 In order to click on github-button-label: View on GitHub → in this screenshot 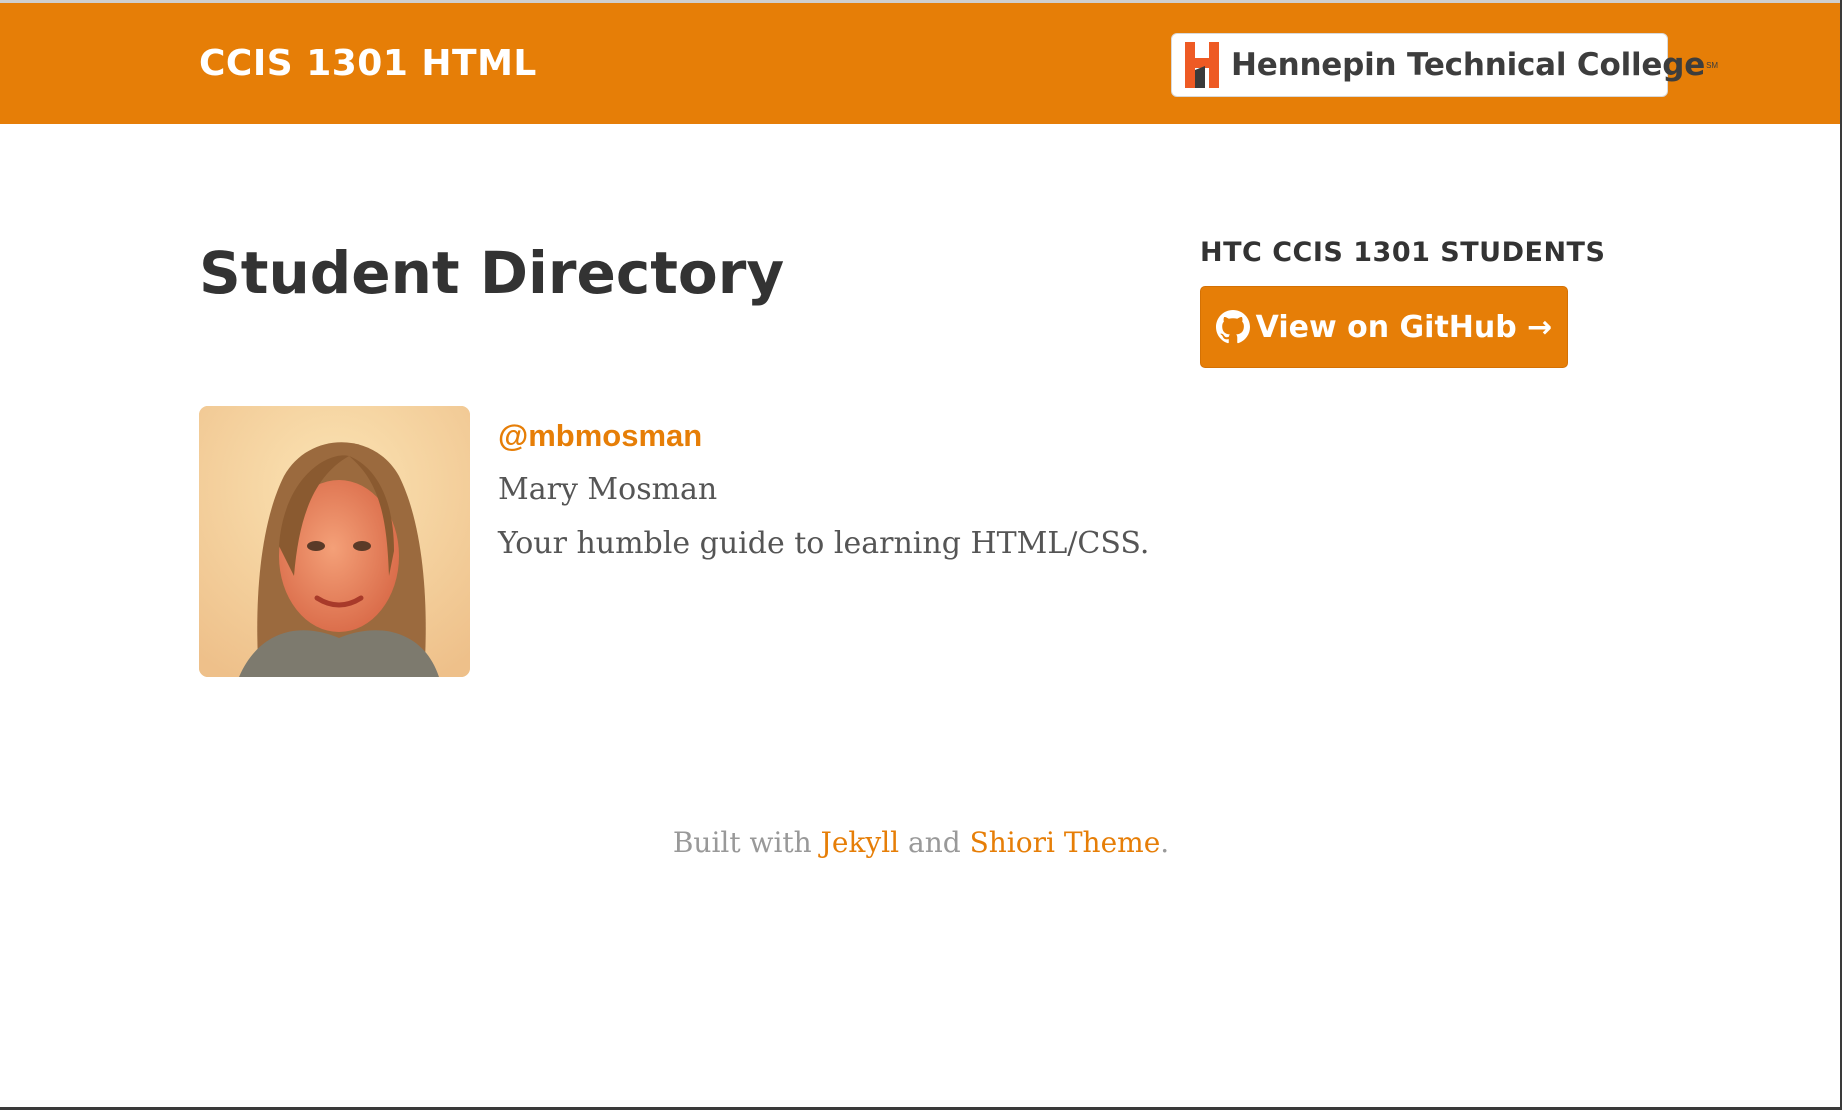, I will do `click(1404, 327)`.